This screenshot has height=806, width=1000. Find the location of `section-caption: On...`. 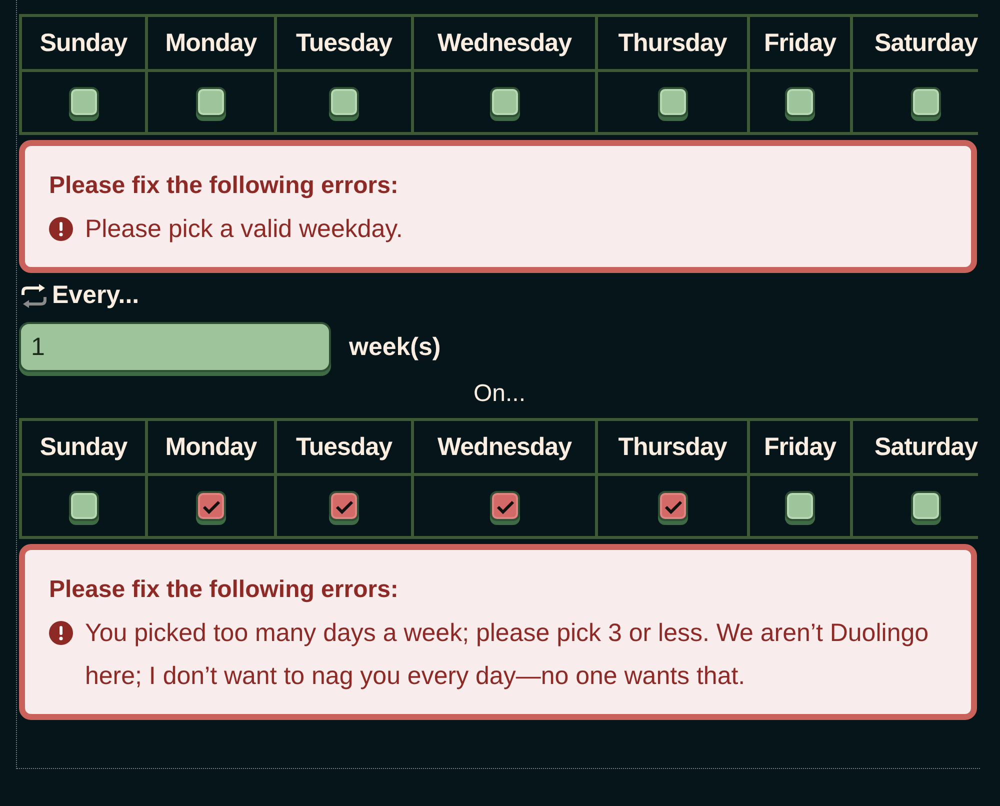

section-caption: On... is located at coordinates (499, 394).